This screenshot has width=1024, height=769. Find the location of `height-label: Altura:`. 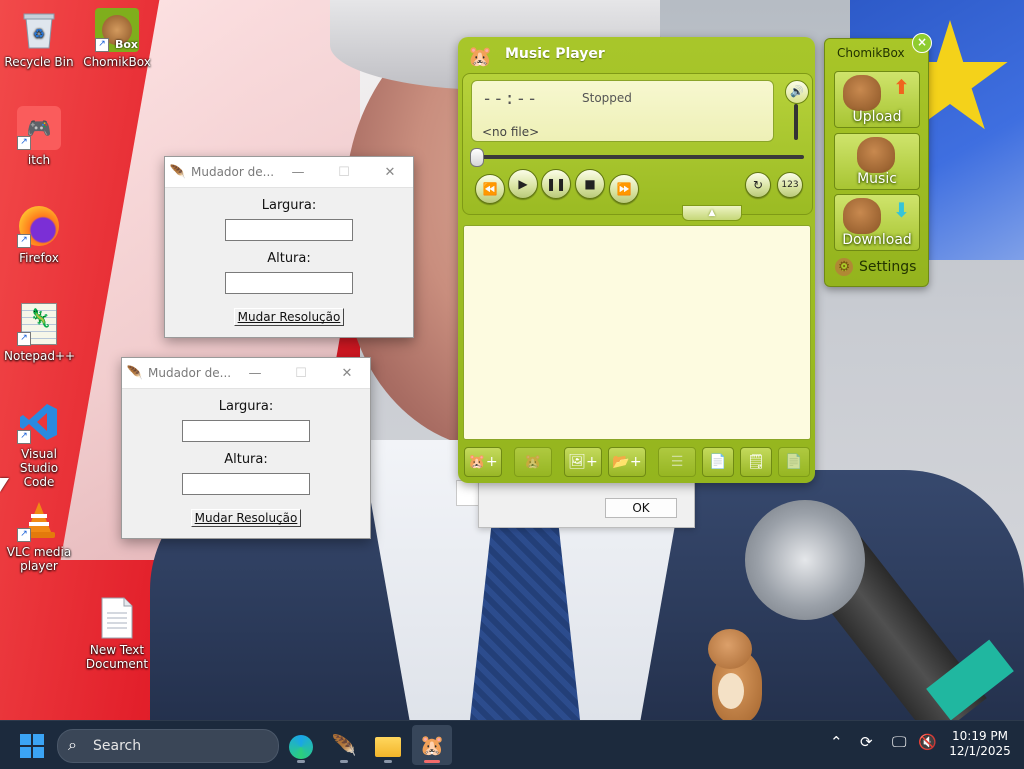

height-label: Altura: is located at coordinates (289, 258).